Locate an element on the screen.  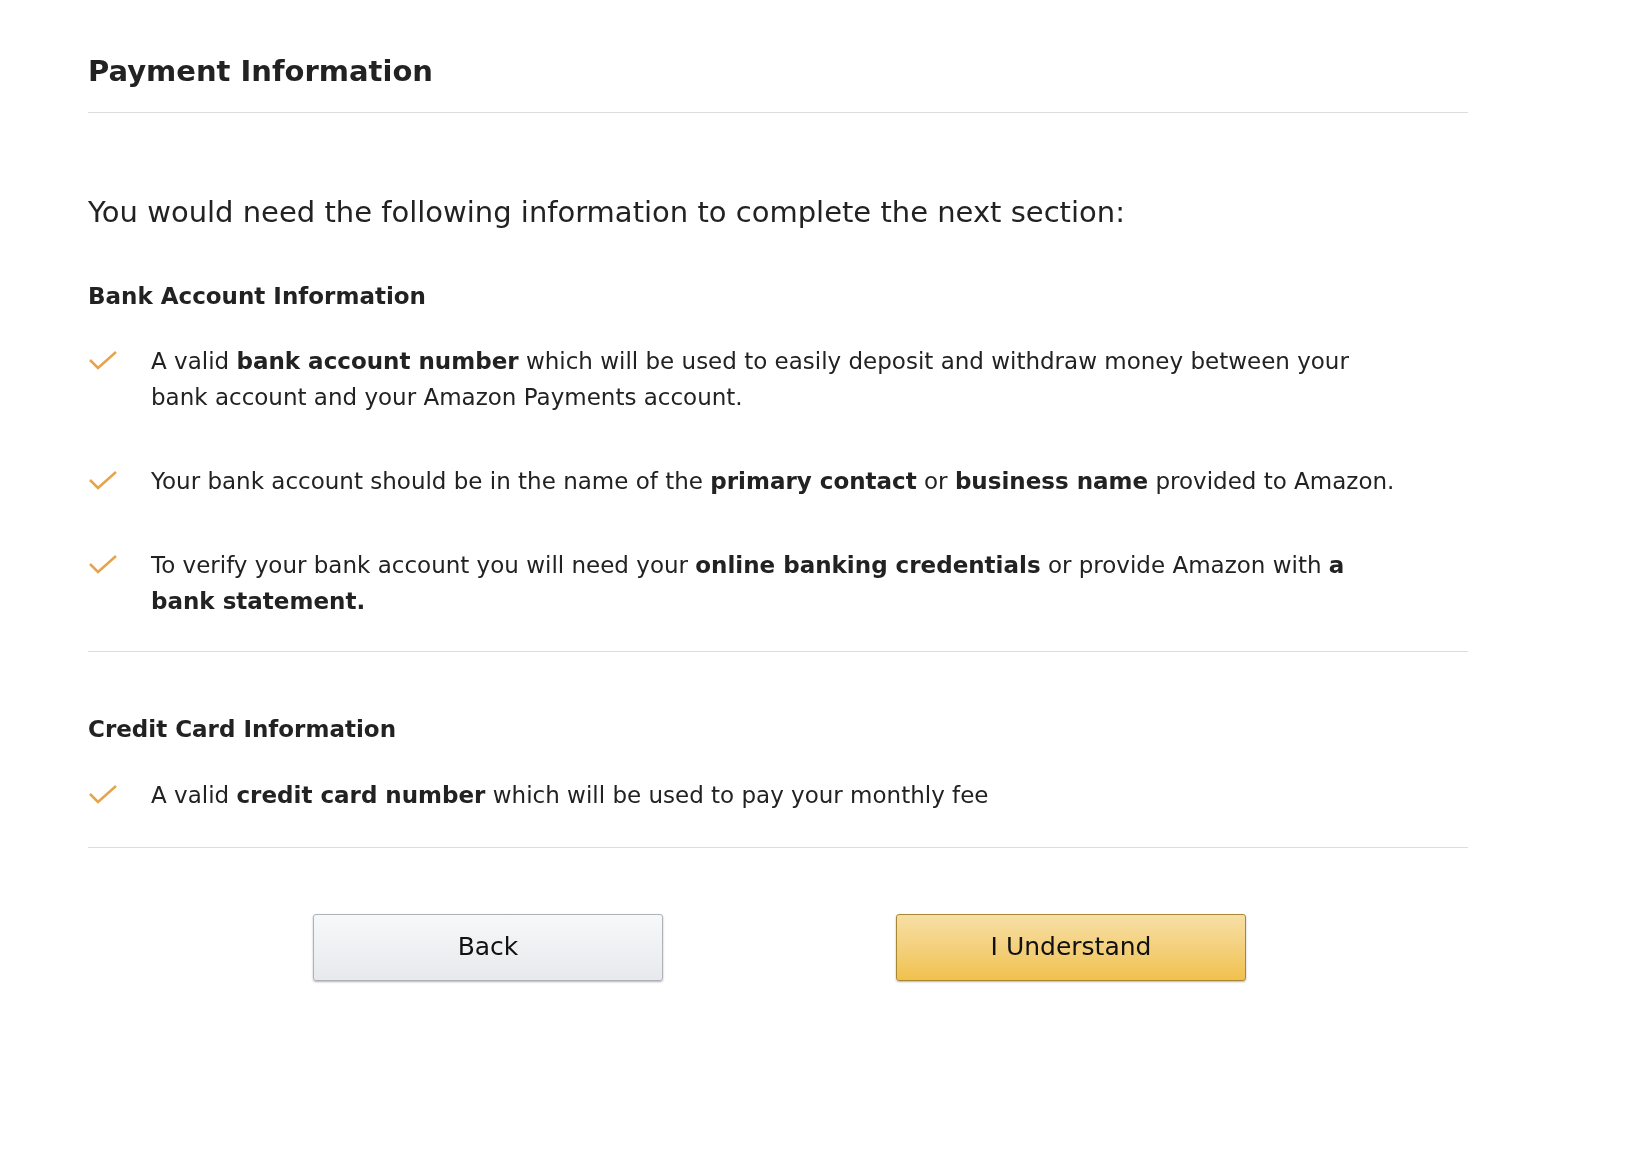
section-heading: Credit Card Information is located at coordinates (242, 729).